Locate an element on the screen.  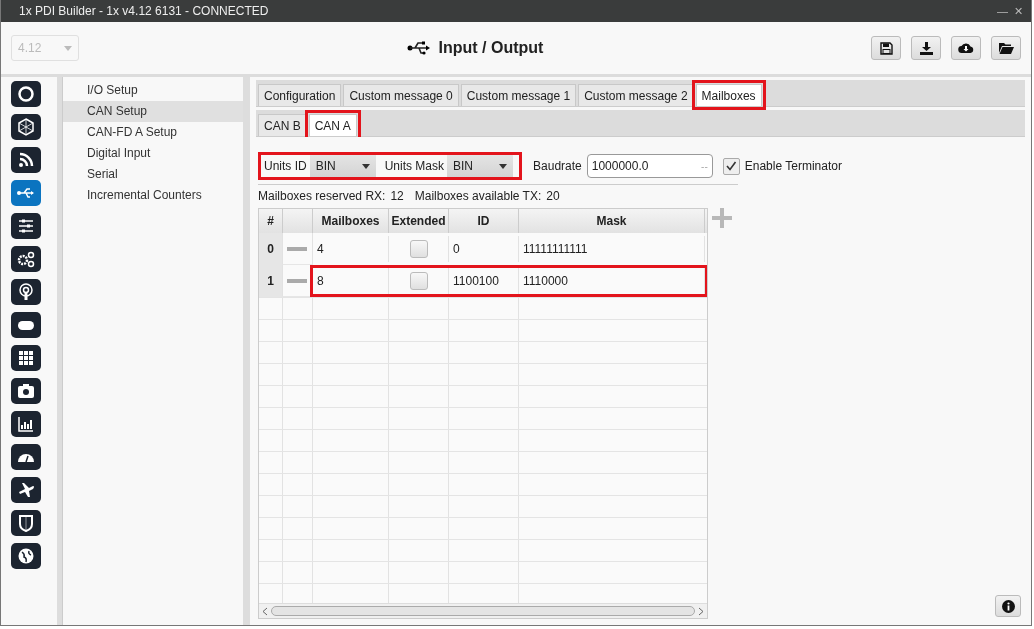
row-number: 0 is located at coordinates (271, 249).